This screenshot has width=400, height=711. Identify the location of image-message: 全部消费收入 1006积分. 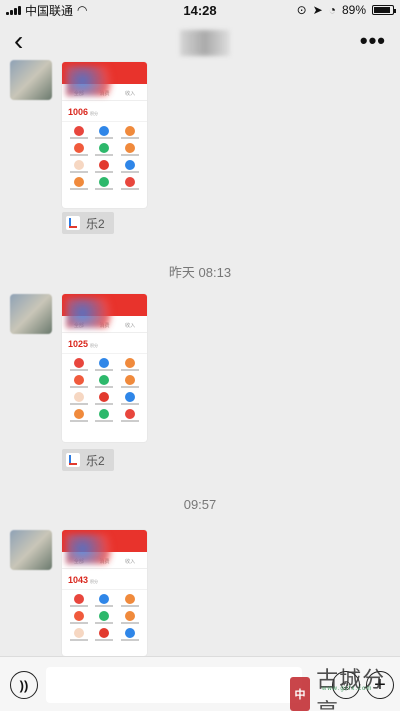
(104, 135).